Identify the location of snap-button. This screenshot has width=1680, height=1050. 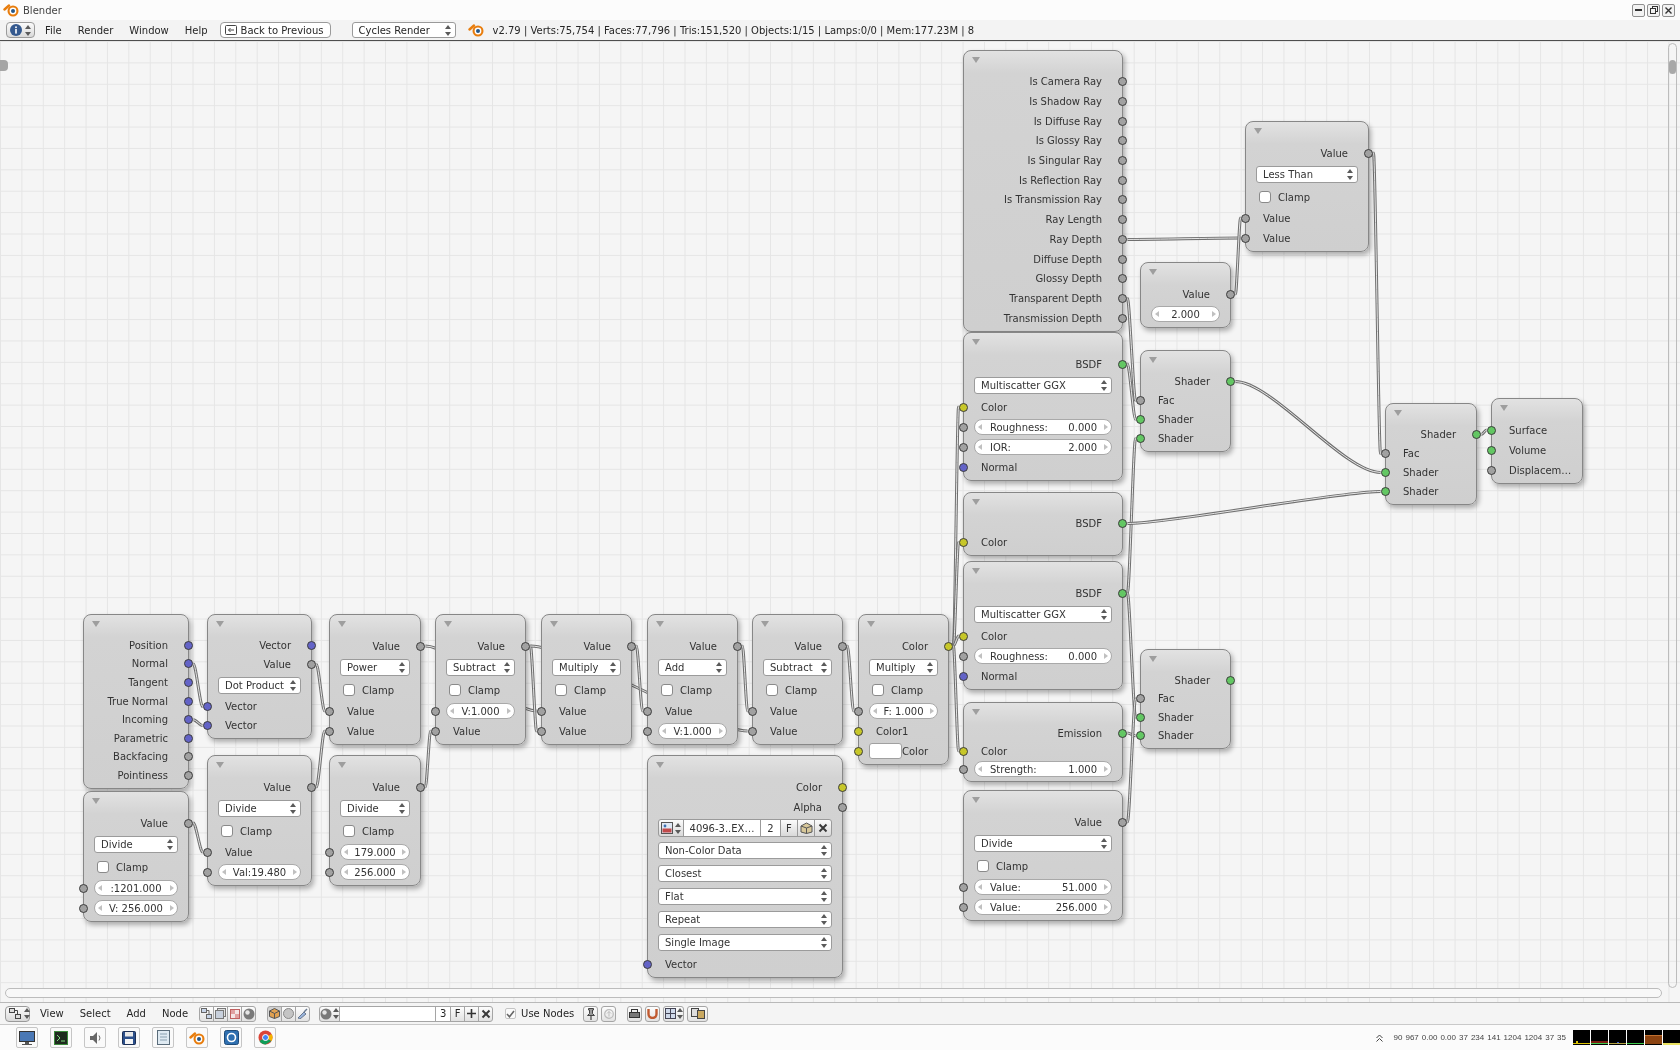
(635, 1013).